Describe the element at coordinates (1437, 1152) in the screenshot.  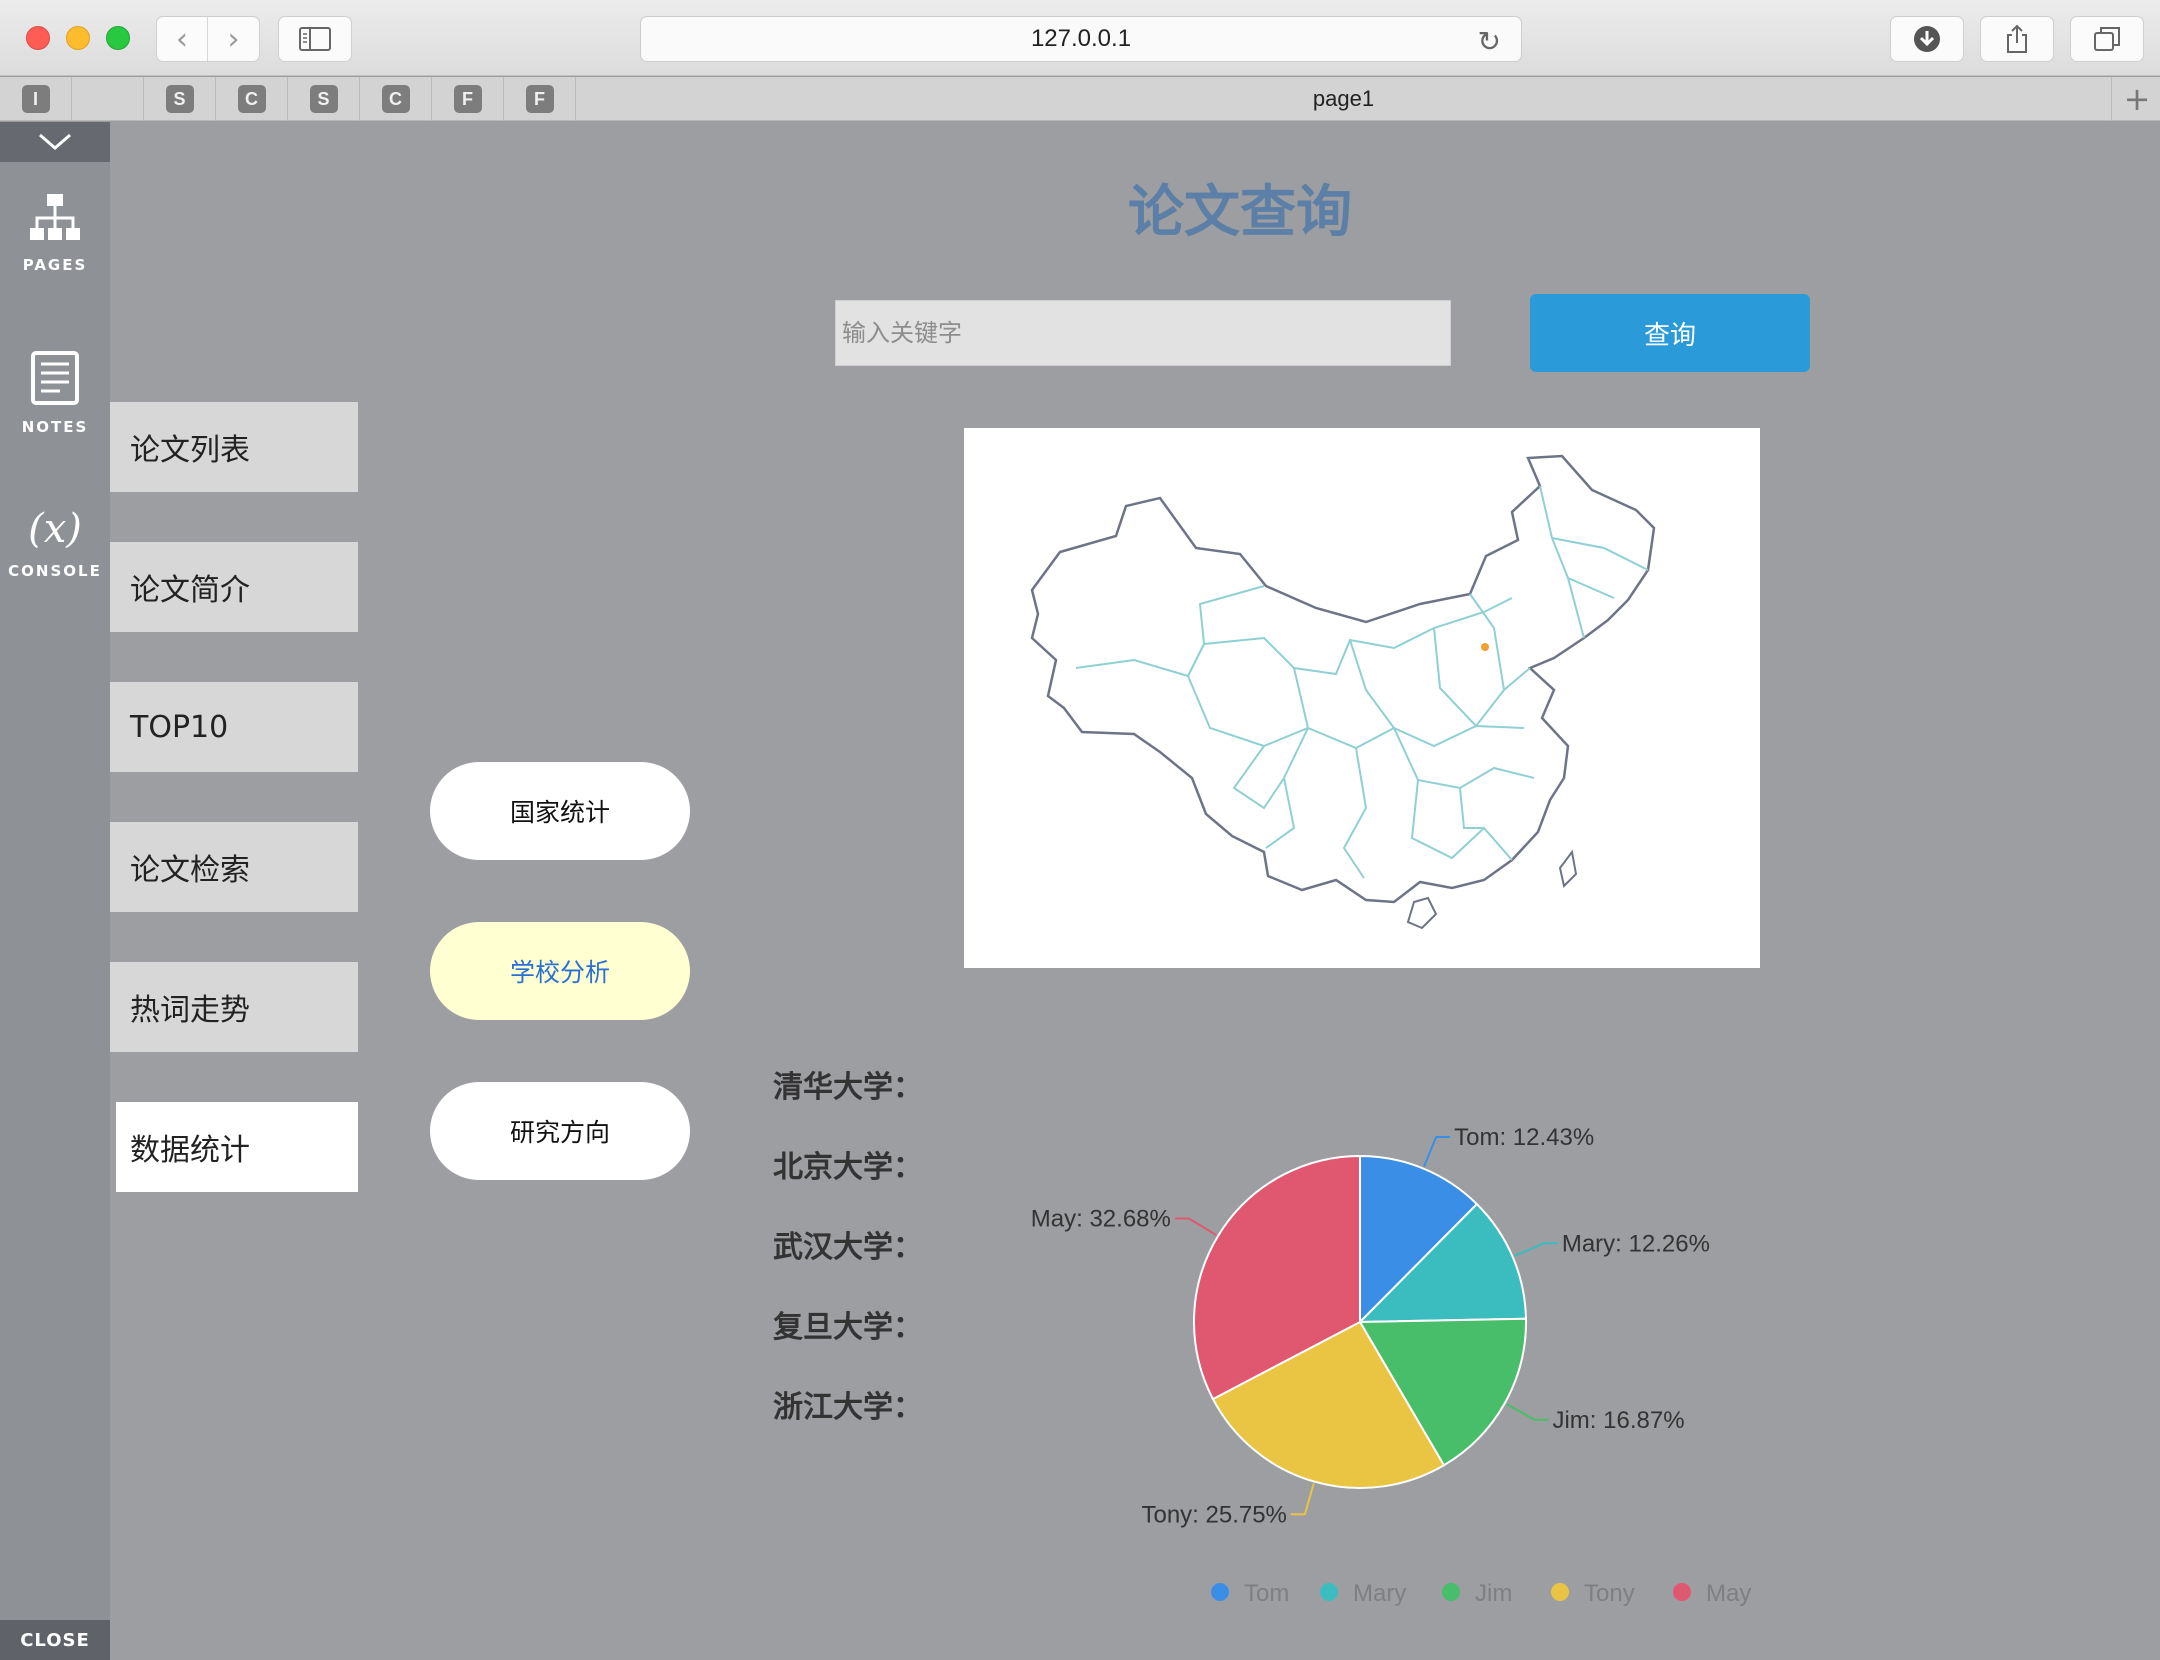
I see `pie-label-line-tom` at that location.